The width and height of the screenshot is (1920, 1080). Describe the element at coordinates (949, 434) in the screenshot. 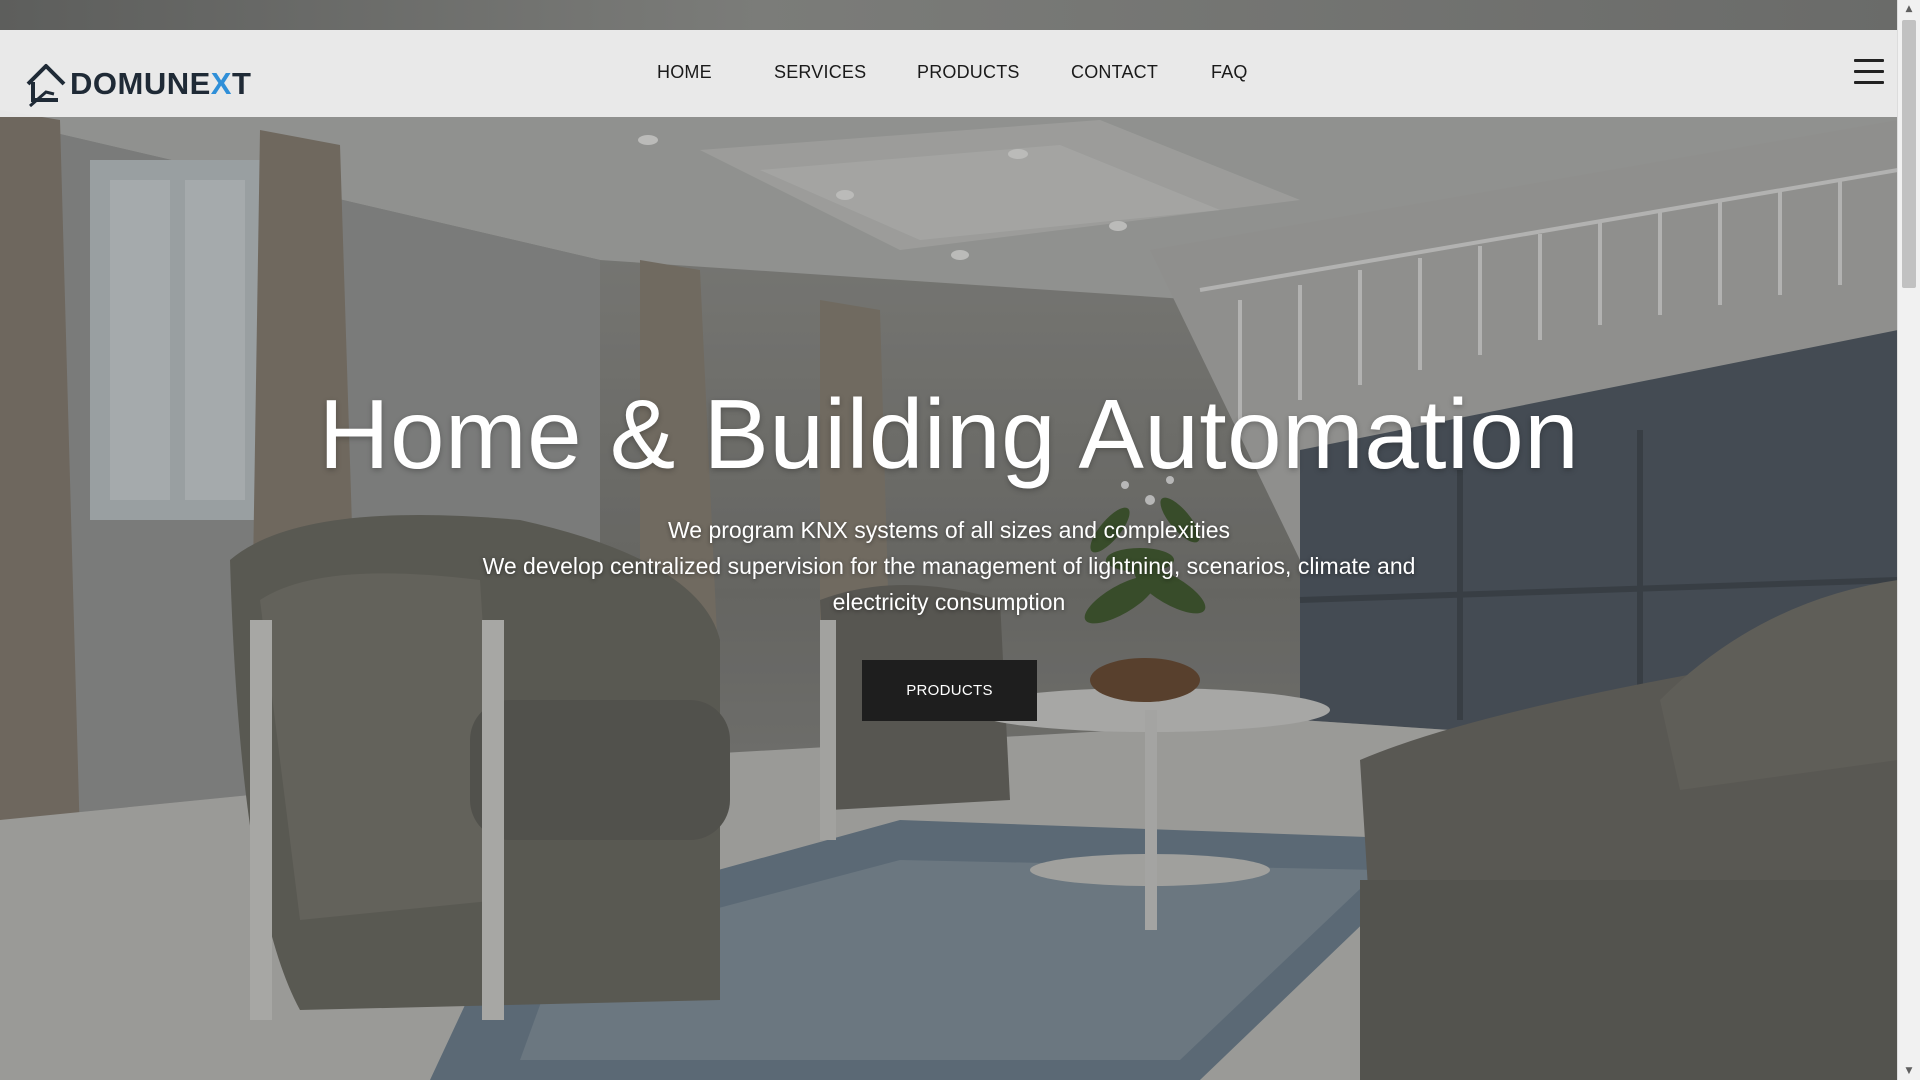

I see `hero-title: Home & Building Automation` at that location.